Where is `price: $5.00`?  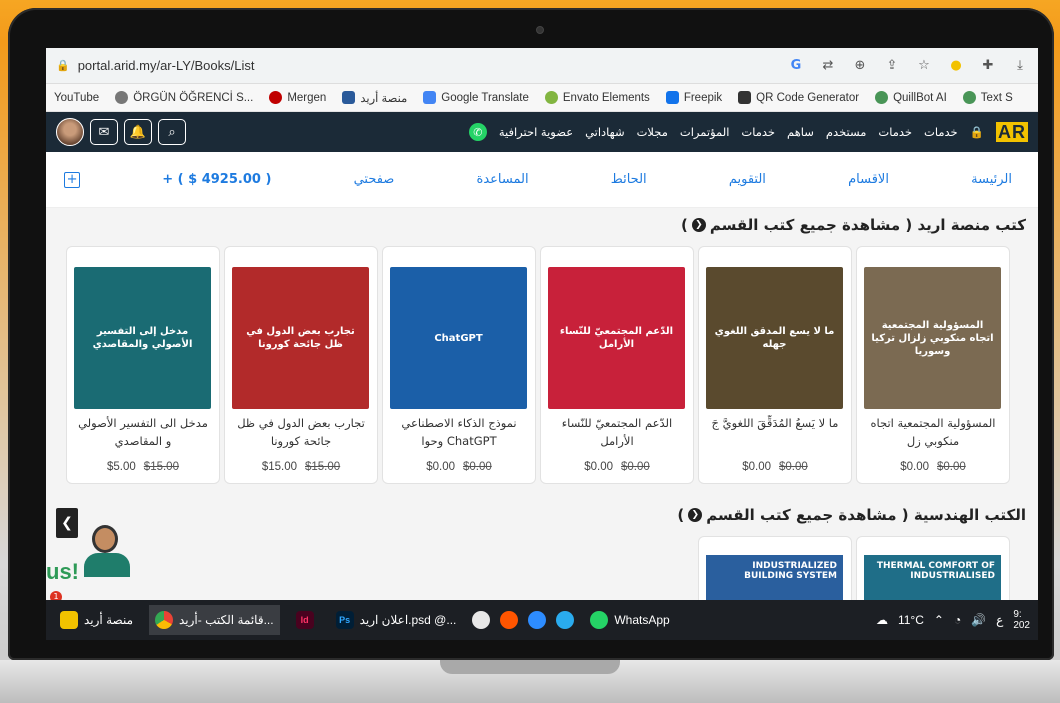
price: $5.00 is located at coordinates (121, 467).